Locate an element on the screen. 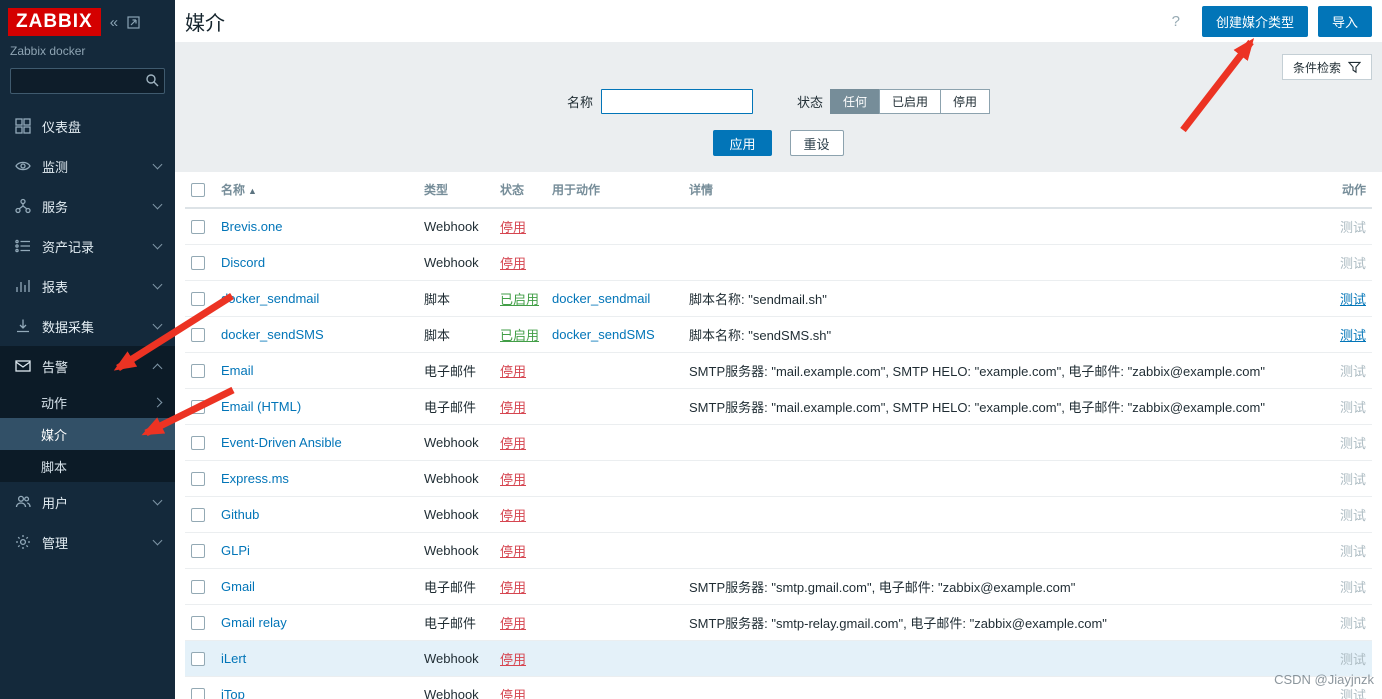 The image size is (1382, 699). media-name-link: Email (HTML) is located at coordinates (261, 406).